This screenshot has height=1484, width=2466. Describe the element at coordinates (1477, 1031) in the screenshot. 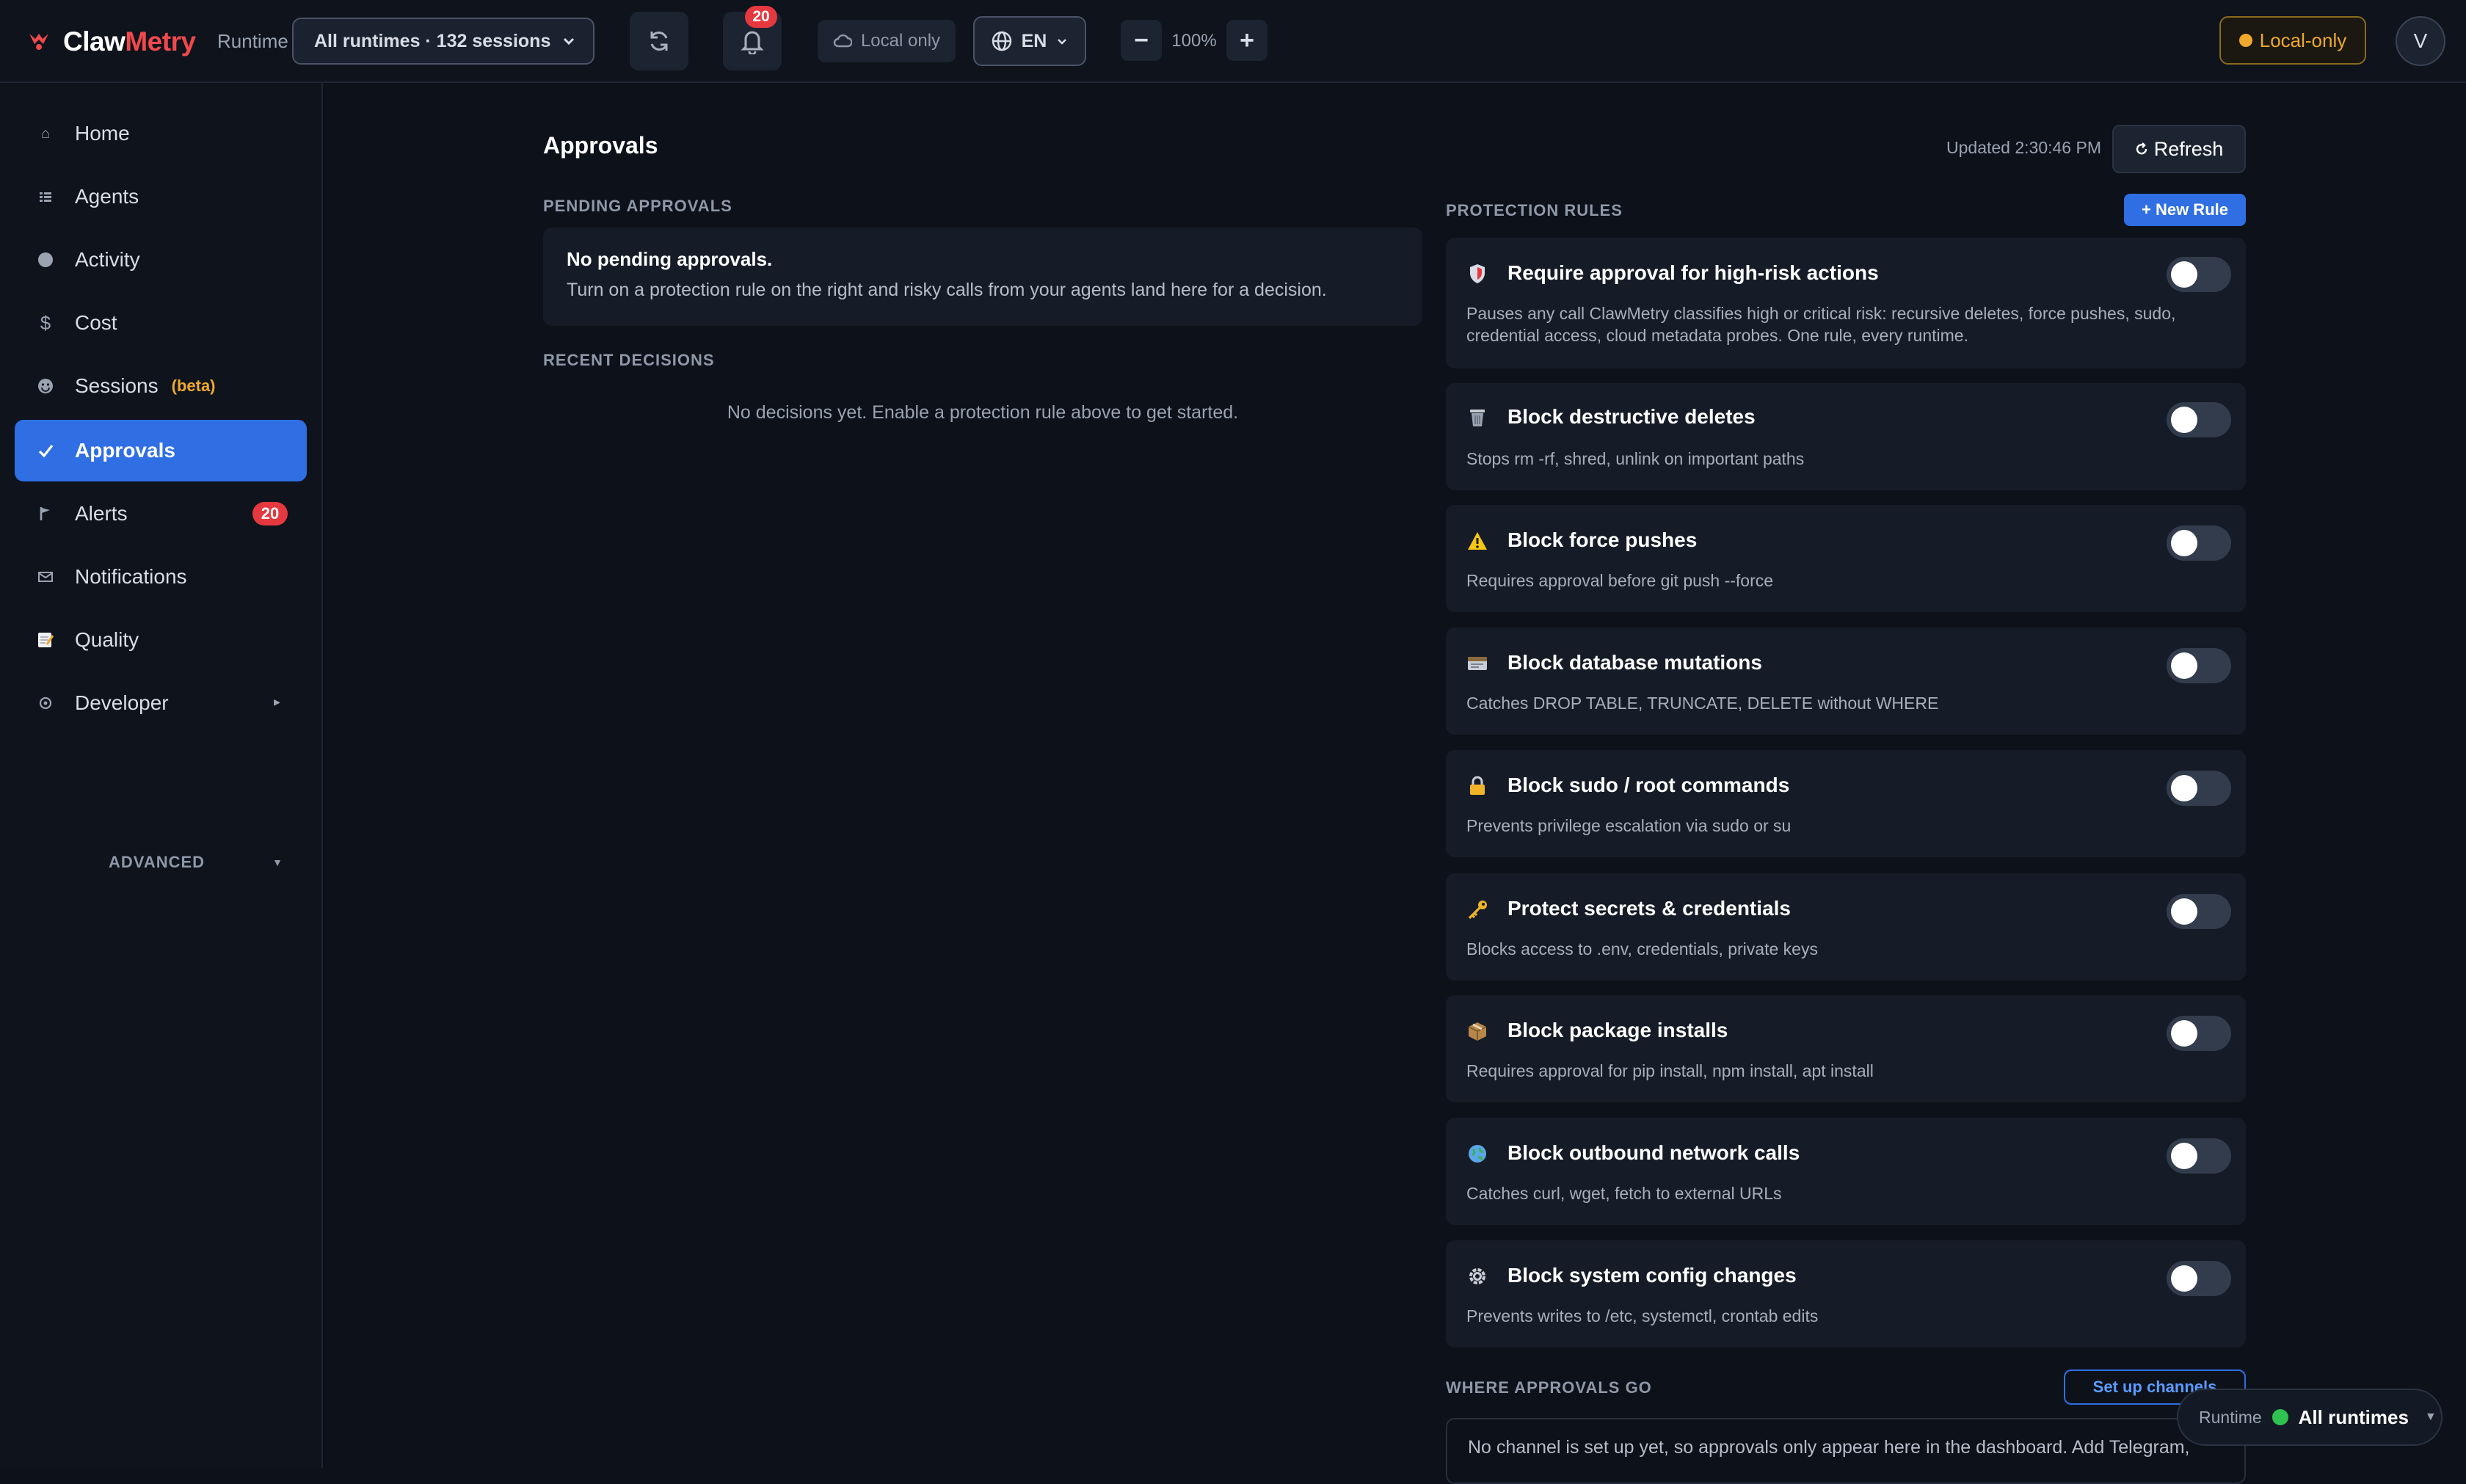

I see `package-icon` at that location.